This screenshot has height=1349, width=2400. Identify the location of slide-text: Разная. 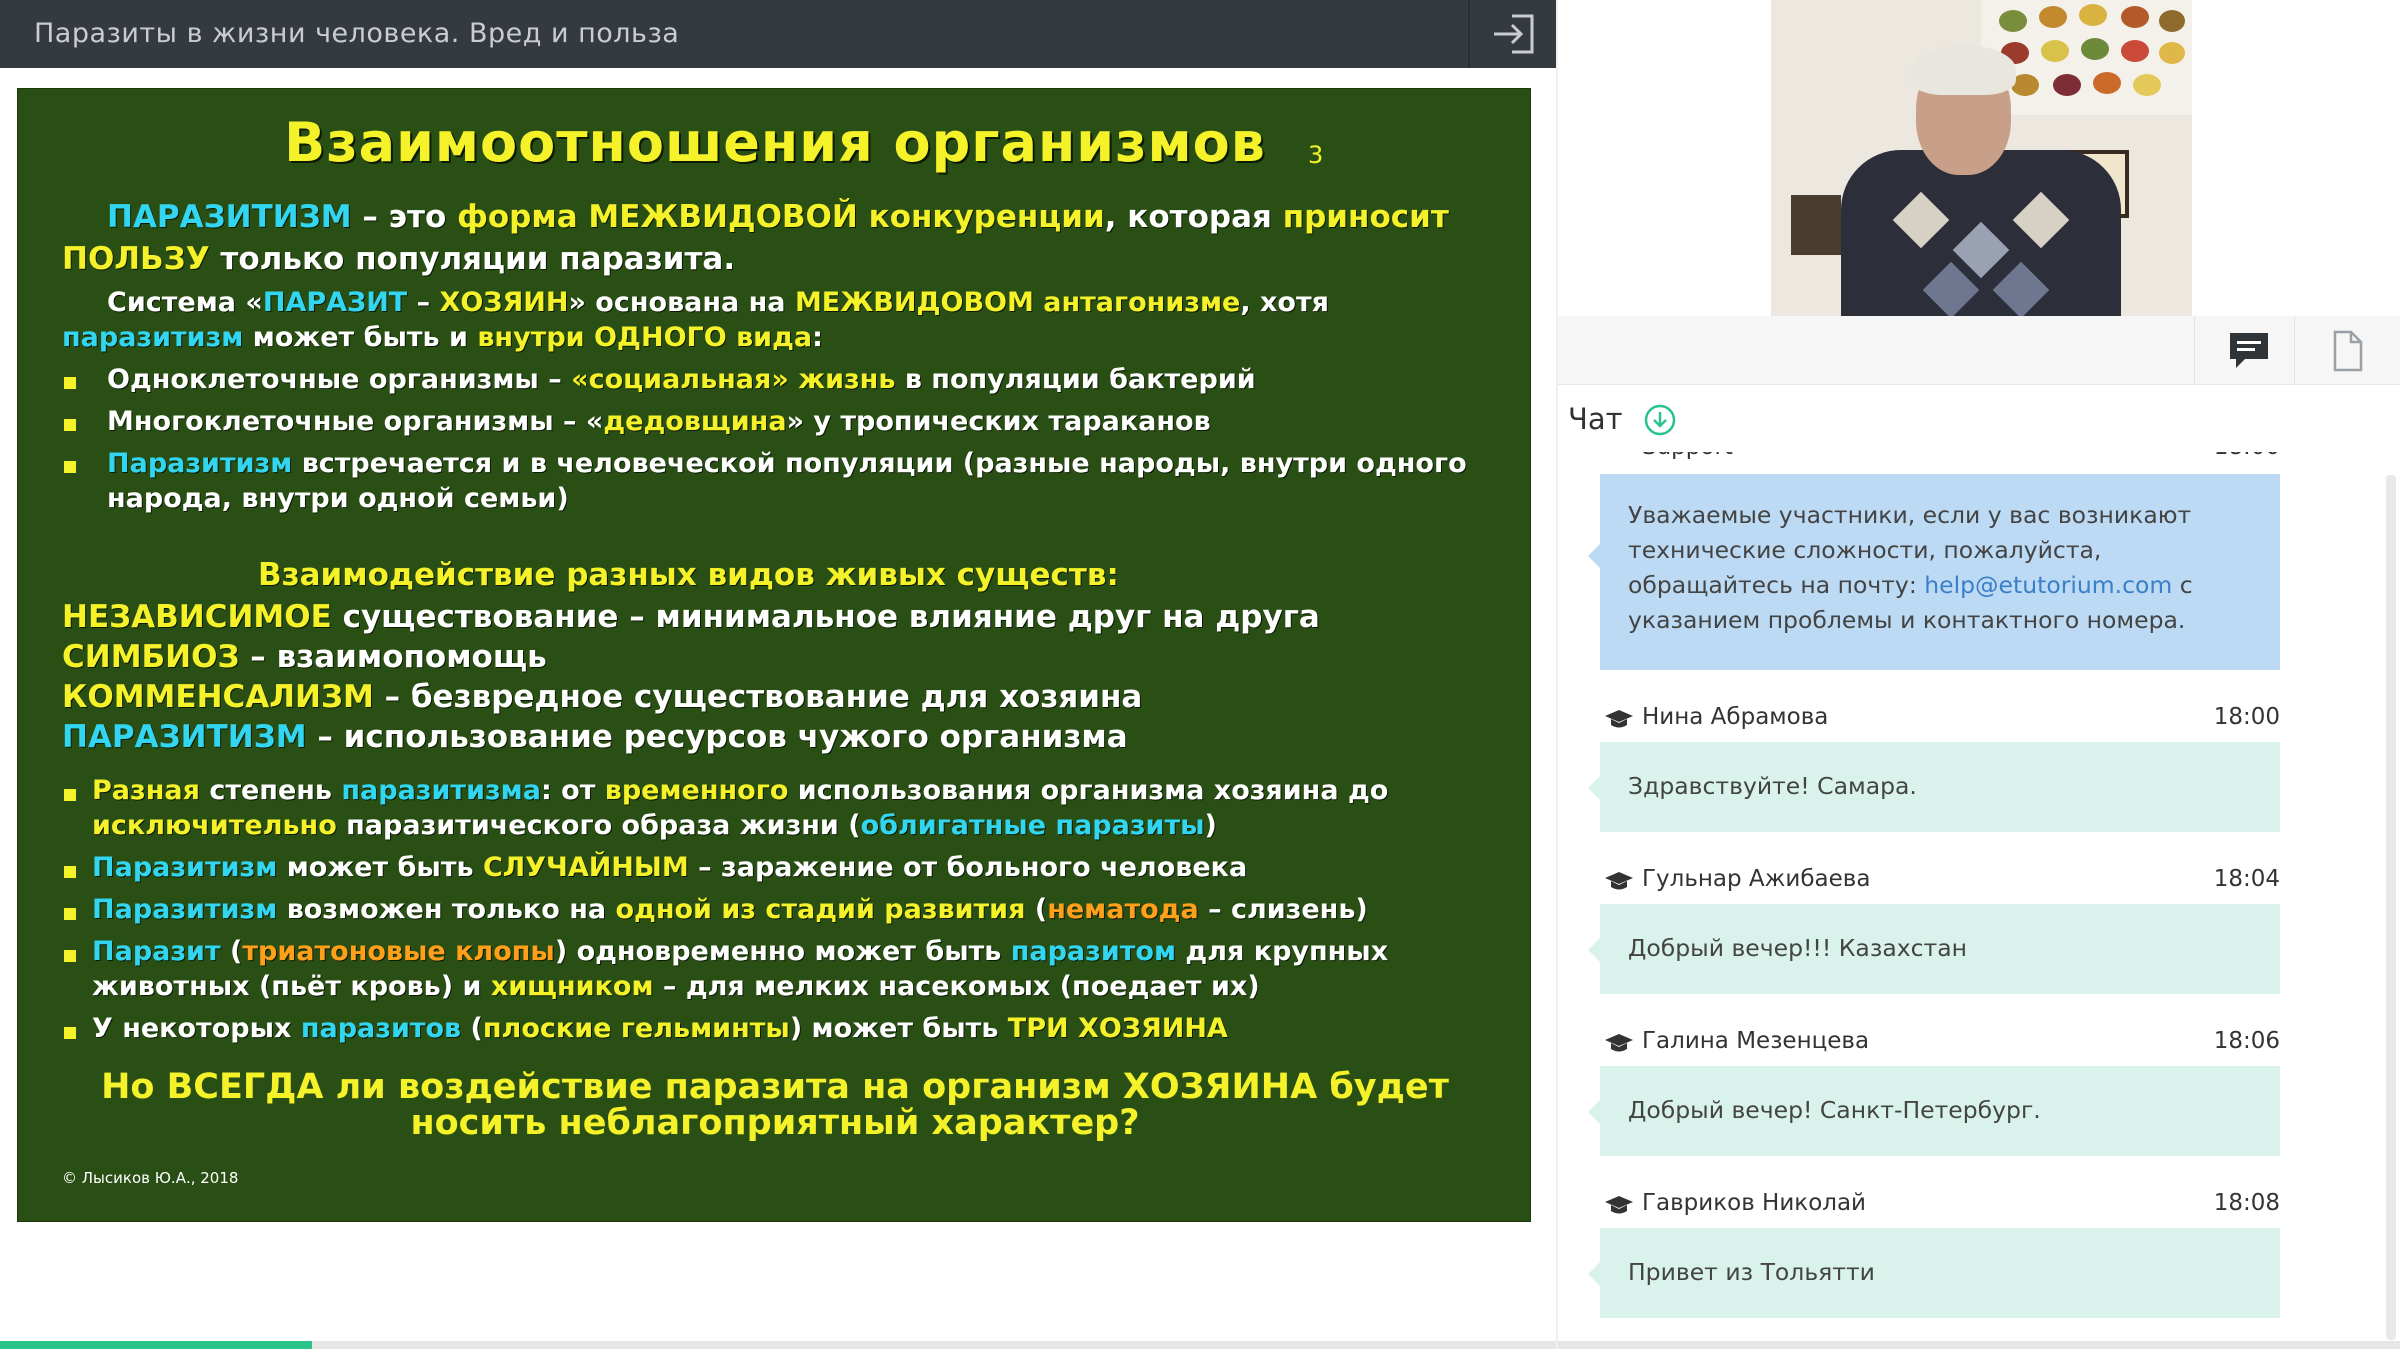
(146, 790).